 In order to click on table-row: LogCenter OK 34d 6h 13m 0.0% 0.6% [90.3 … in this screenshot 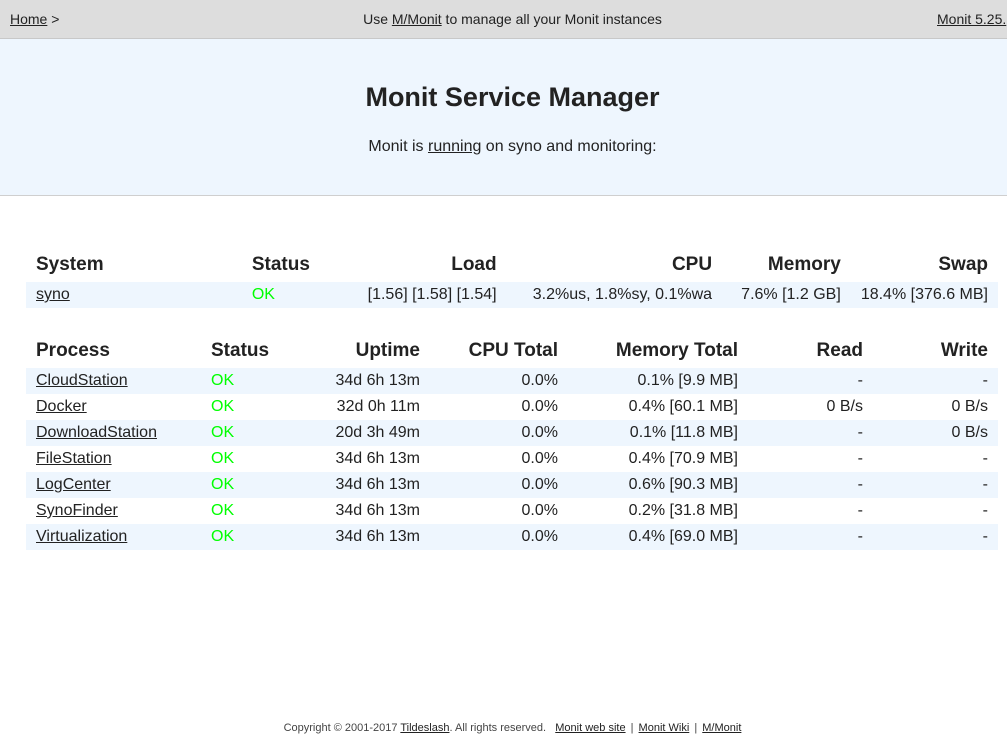, I will do `click(512, 485)`.